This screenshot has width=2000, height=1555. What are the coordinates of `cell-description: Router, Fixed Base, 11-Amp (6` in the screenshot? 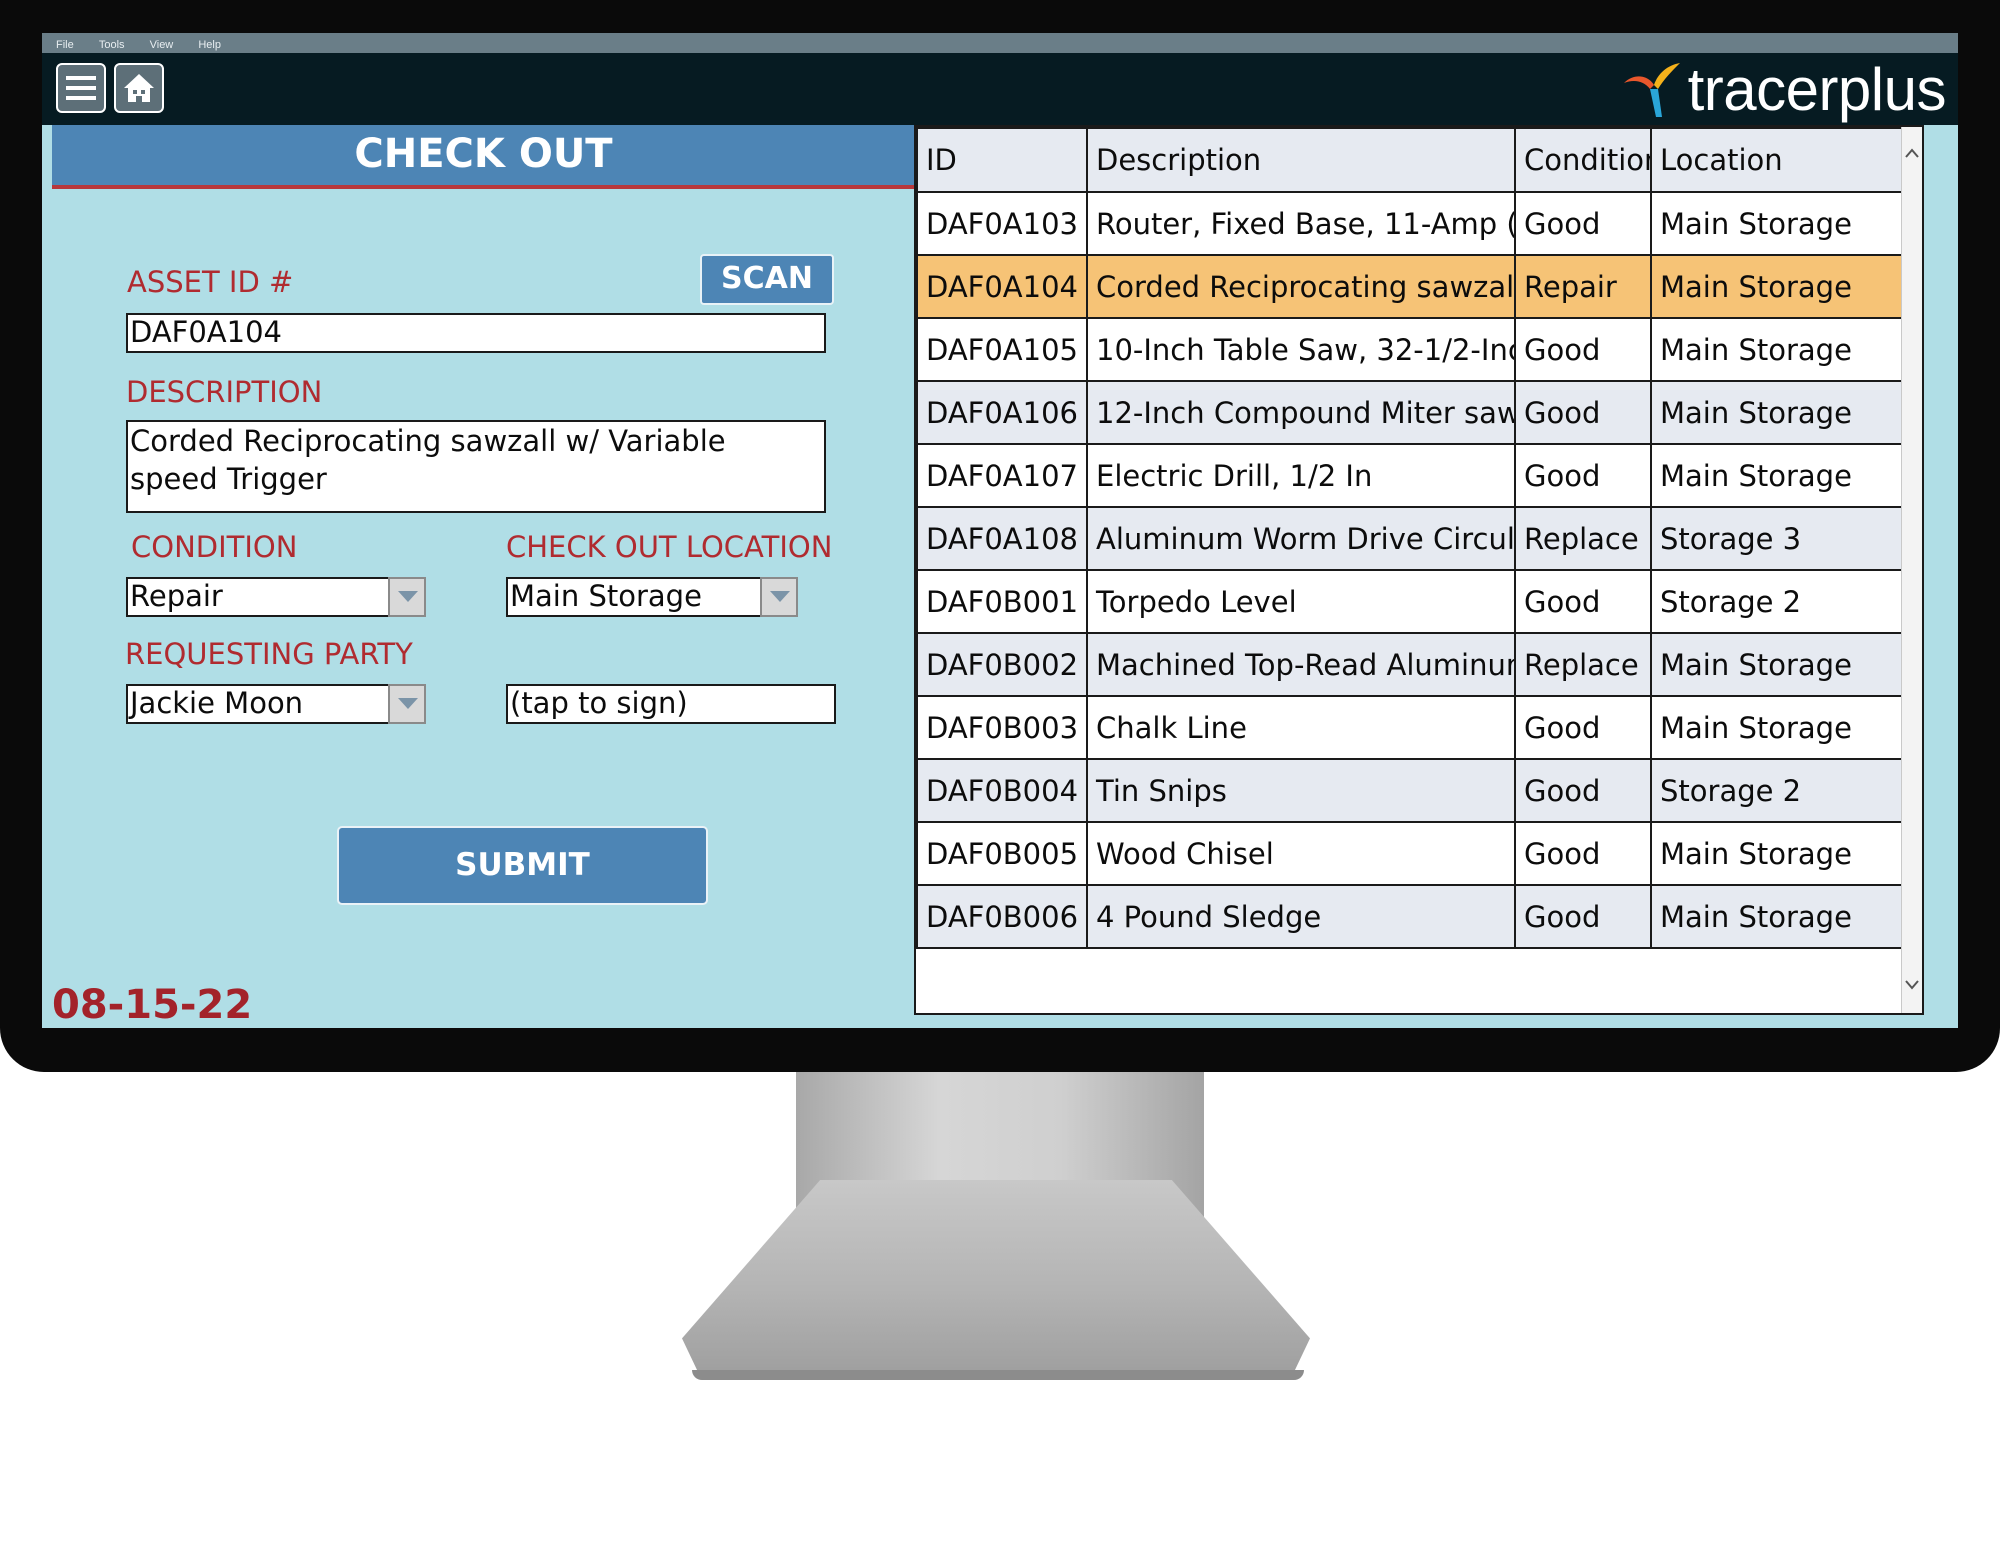 It's located at (1301, 223).